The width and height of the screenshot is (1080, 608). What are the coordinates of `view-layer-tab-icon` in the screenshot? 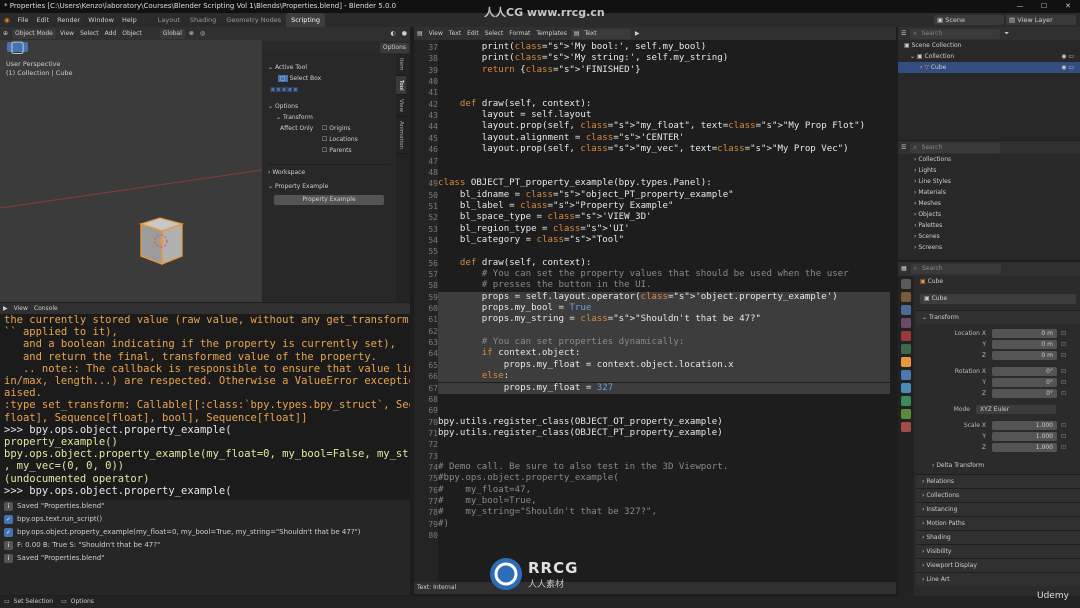 It's located at (906, 323).